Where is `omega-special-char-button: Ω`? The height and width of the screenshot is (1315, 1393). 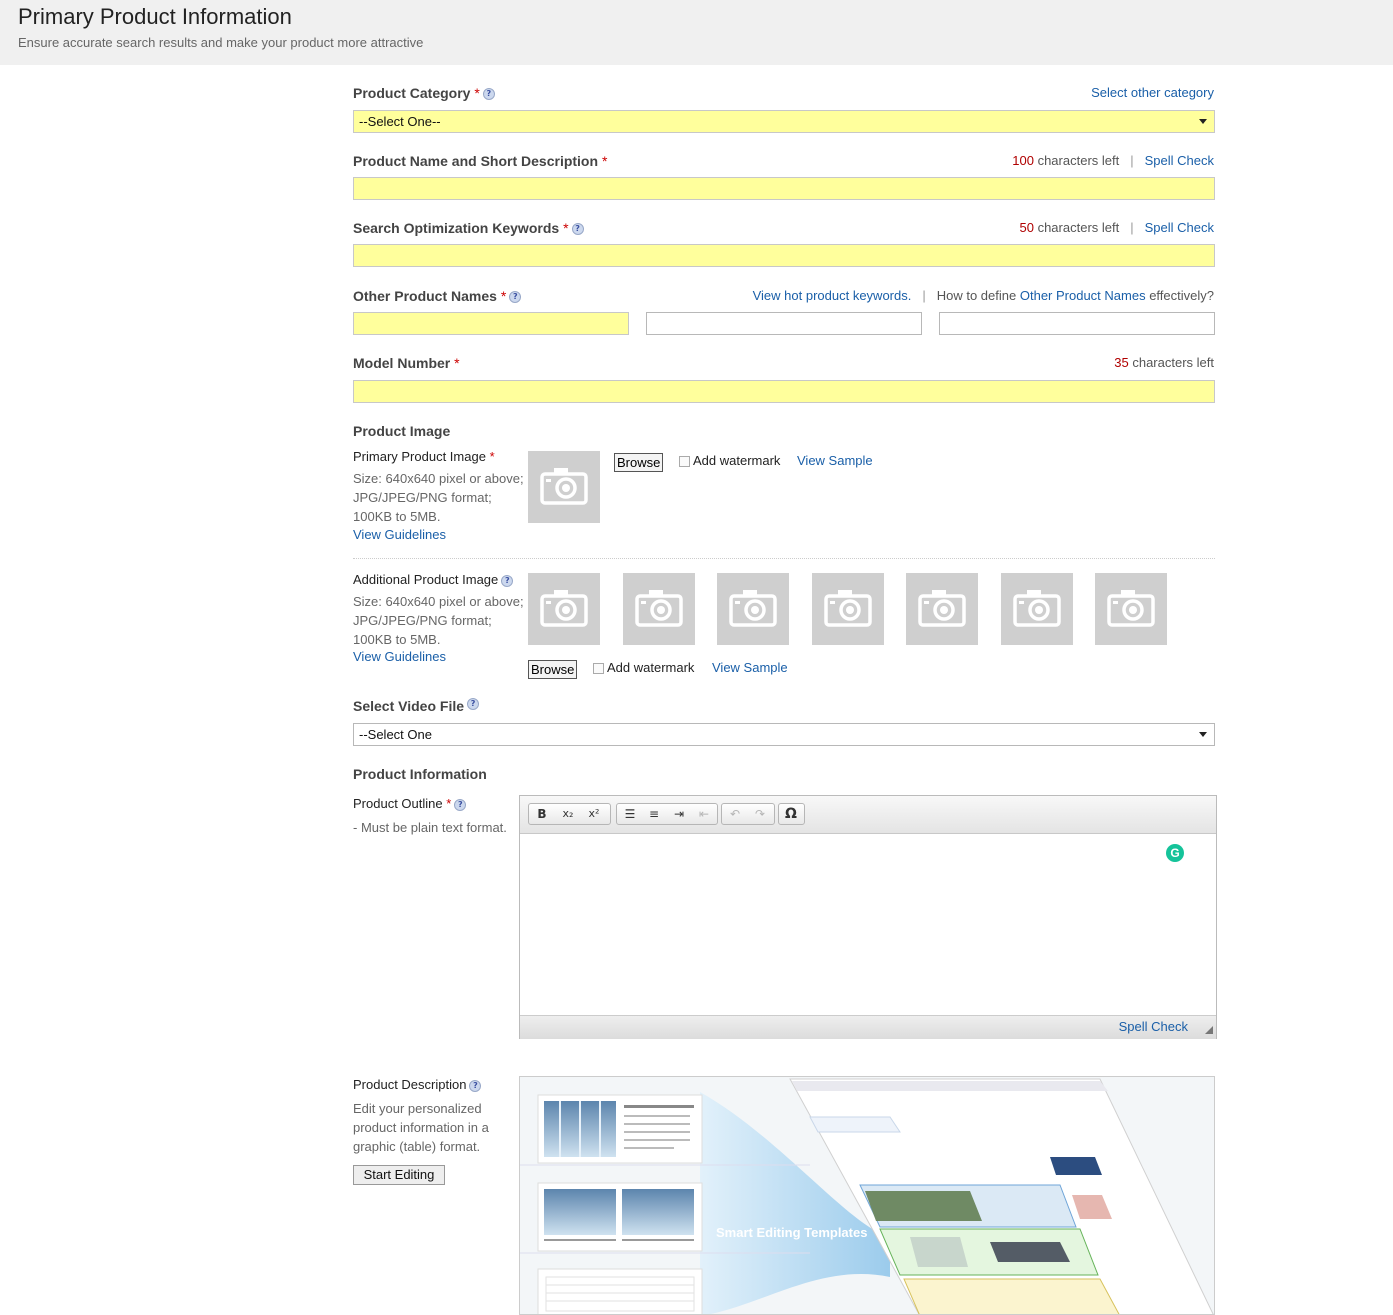 omega-special-char-button: Ω is located at coordinates (791, 814).